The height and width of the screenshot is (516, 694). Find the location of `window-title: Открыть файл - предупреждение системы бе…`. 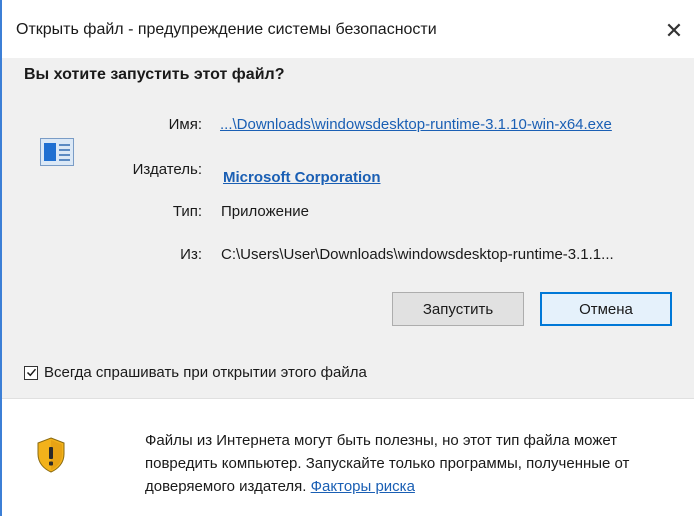

window-title: Открыть файл - предупреждение системы бе… is located at coordinates (226, 29).